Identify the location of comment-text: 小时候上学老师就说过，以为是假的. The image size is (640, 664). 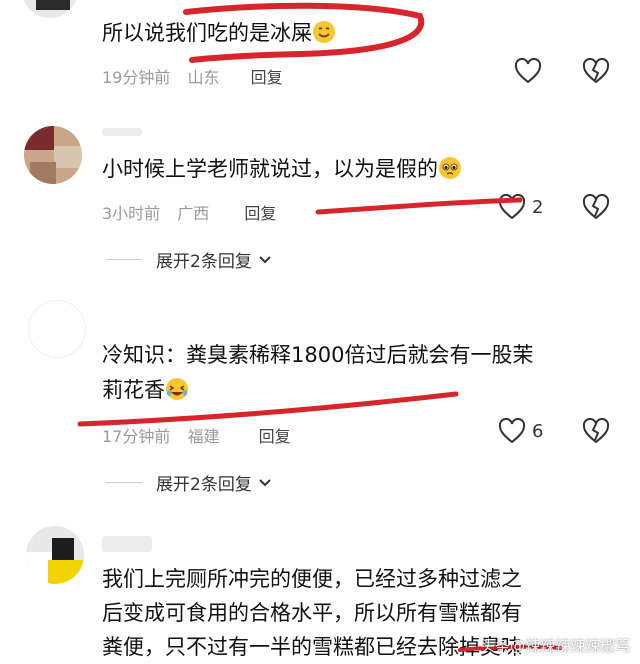
(282, 169).